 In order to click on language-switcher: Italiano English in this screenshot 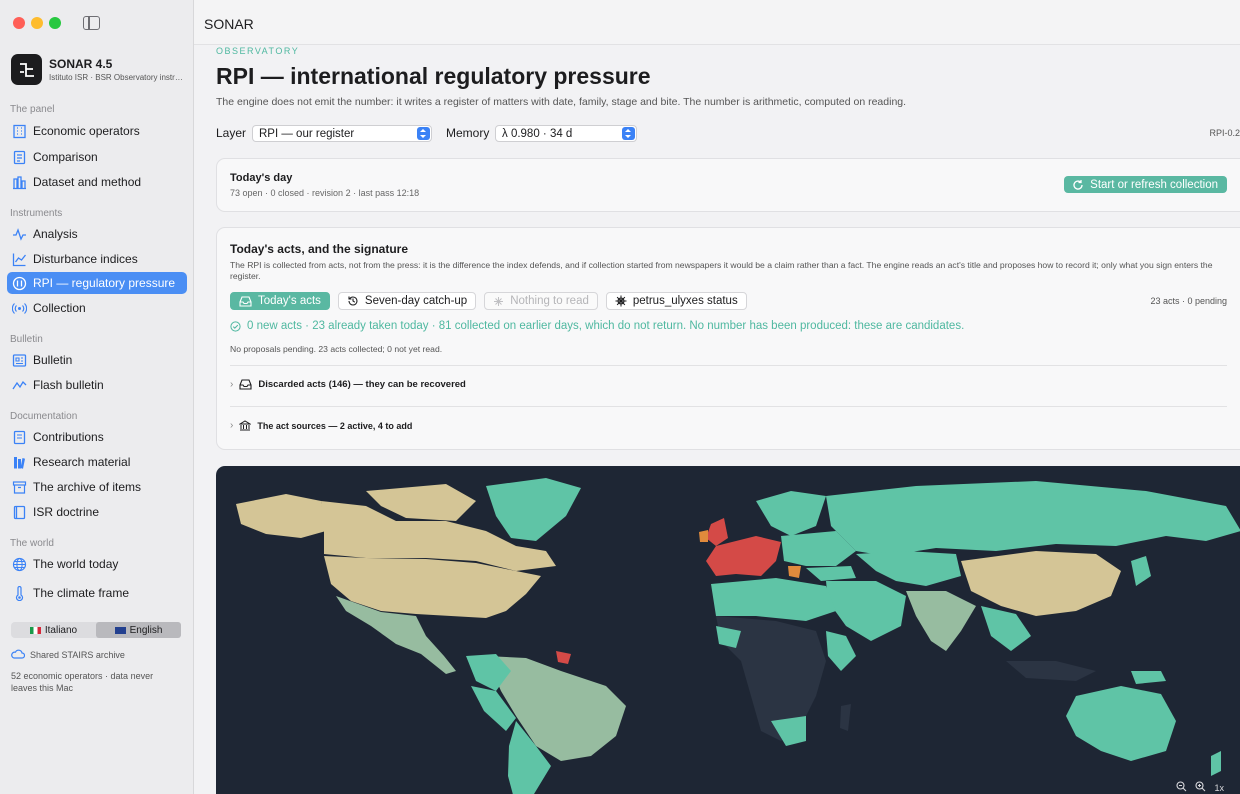, I will do `click(96, 630)`.